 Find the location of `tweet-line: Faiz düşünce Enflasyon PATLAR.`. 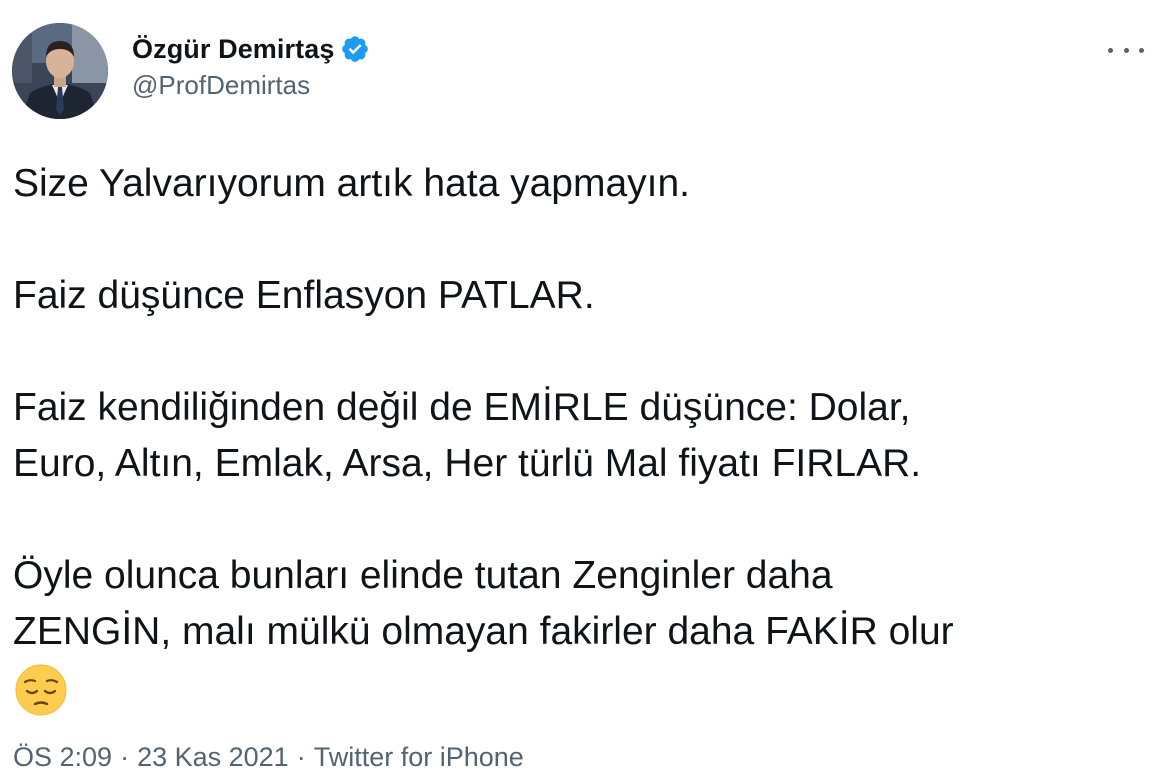

tweet-line: Faiz düşünce Enflasyon PATLAR. is located at coordinates (304, 295).